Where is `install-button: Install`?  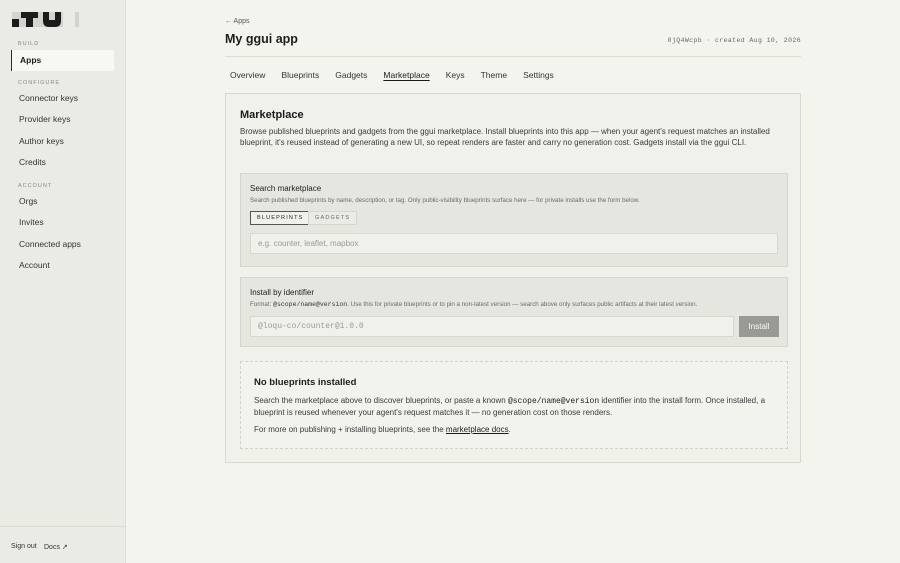
install-button: Install is located at coordinates (759, 326).